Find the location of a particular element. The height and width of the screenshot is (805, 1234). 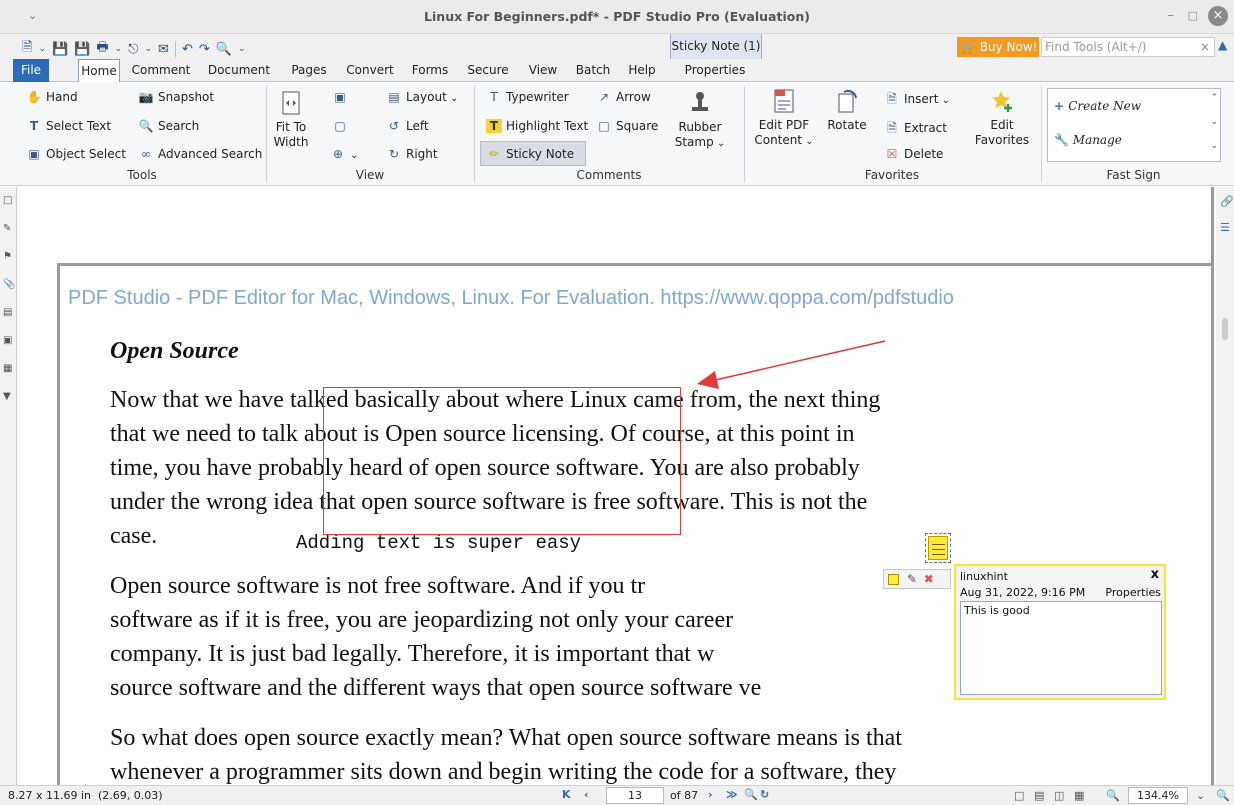

clear-search-icon: × is located at coordinates (1205, 47).